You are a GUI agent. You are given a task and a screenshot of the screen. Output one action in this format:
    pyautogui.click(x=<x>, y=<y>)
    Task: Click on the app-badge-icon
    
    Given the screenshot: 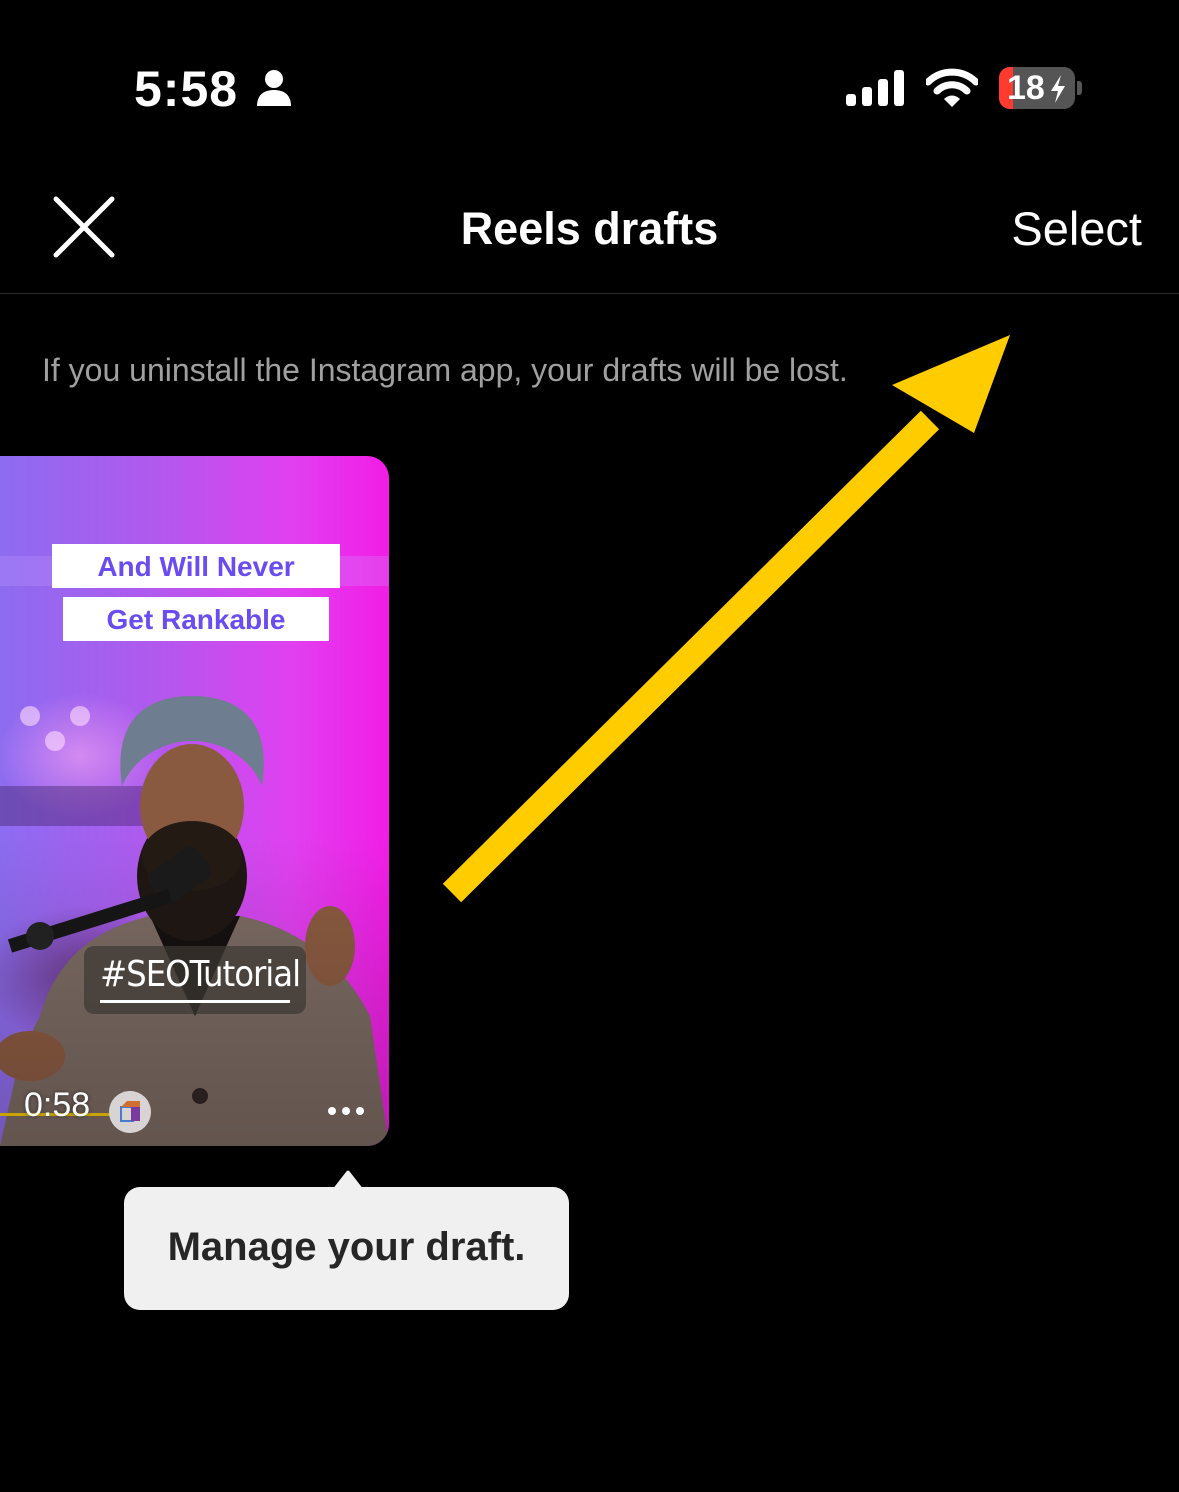 What is the action you would take?
    pyautogui.click(x=130, y=1112)
    